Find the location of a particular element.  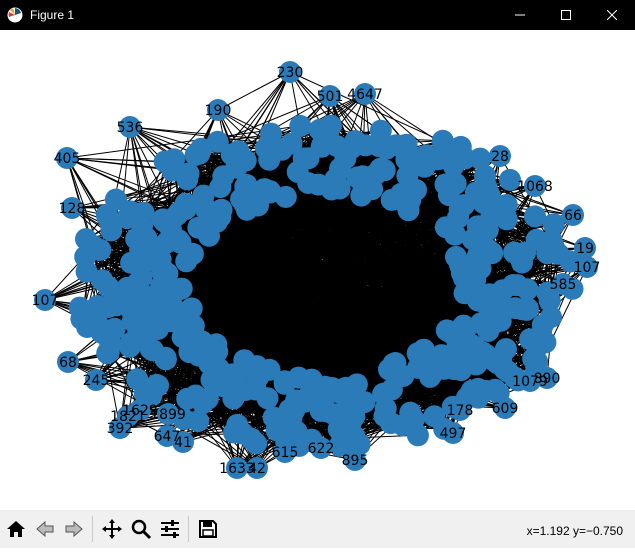

node-label: 895 is located at coordinates (355, 461).